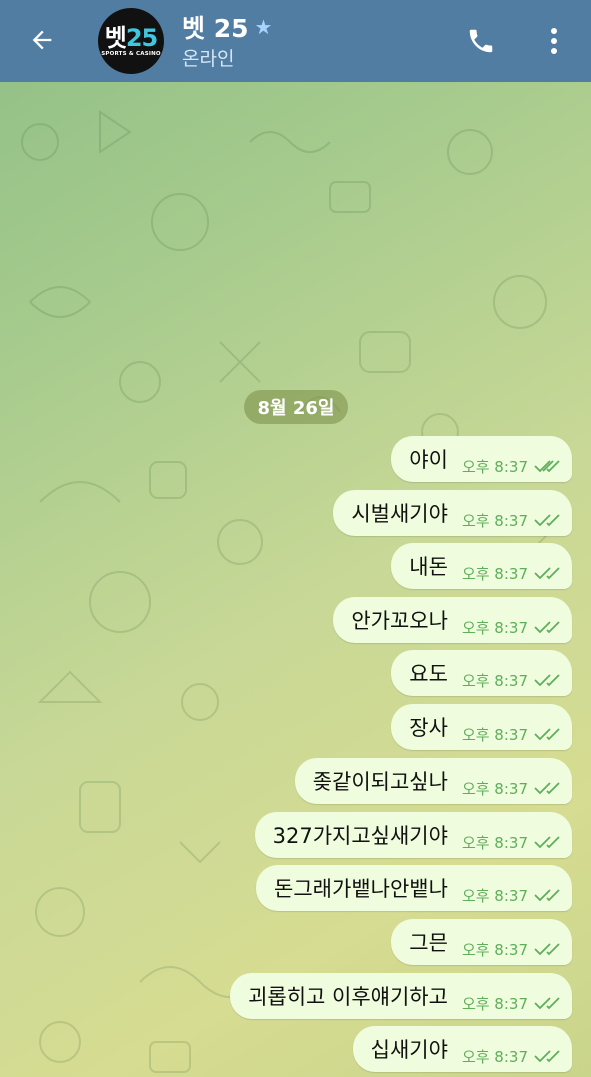  I want to click on message-text: 안가꼬오나, so click(399, 621).